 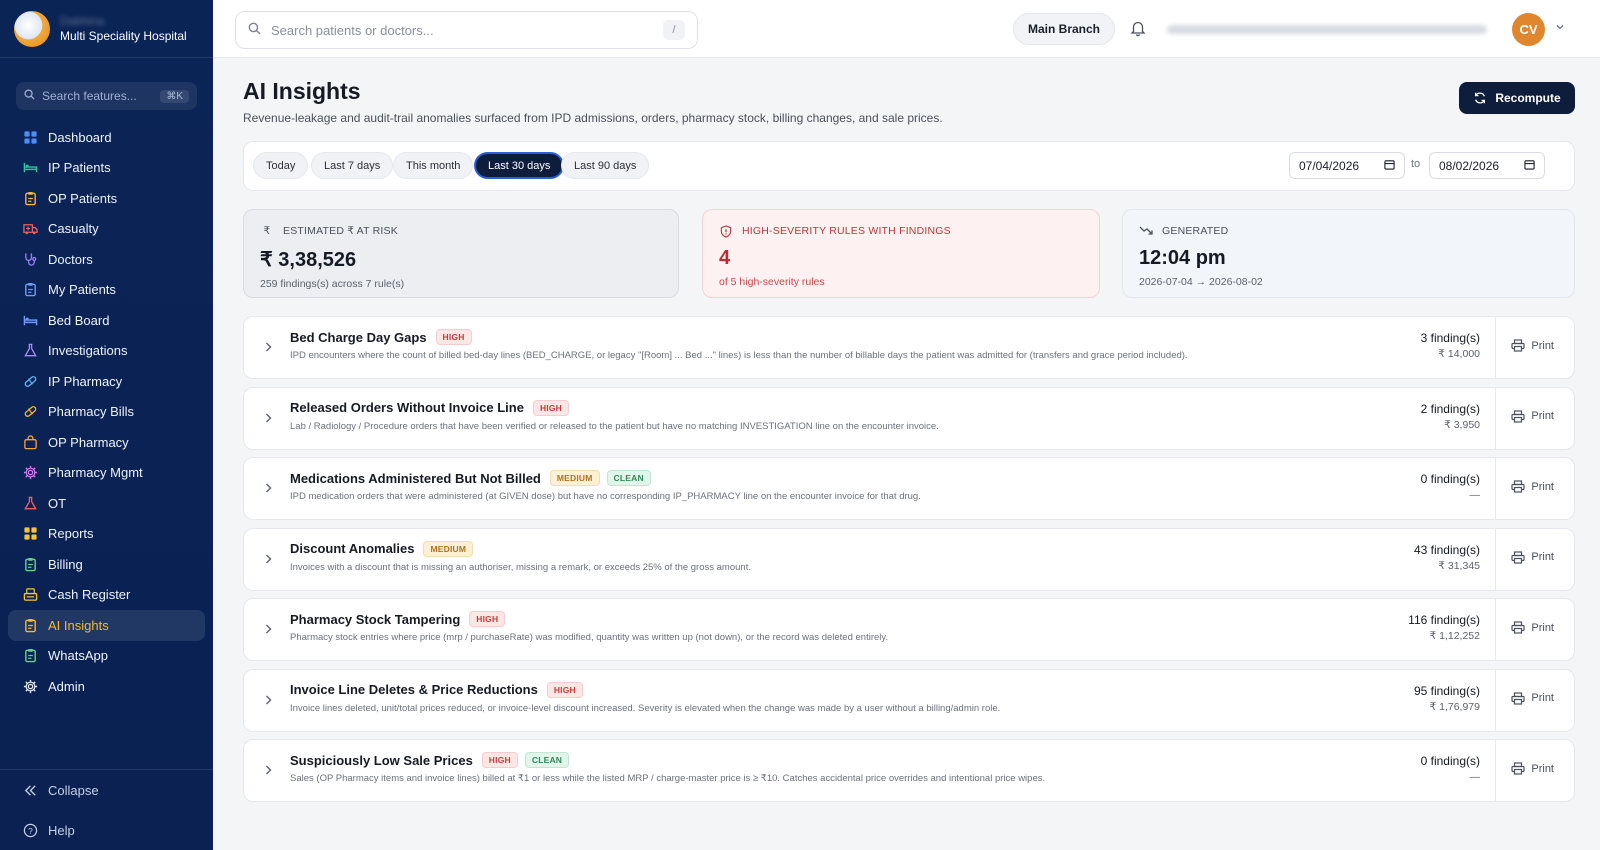 What do you see at coordinates (106, 656) in the screenshot?
I see `sidebar-item-whatsapp: WhatsApp` at bounding box center [106, 656].